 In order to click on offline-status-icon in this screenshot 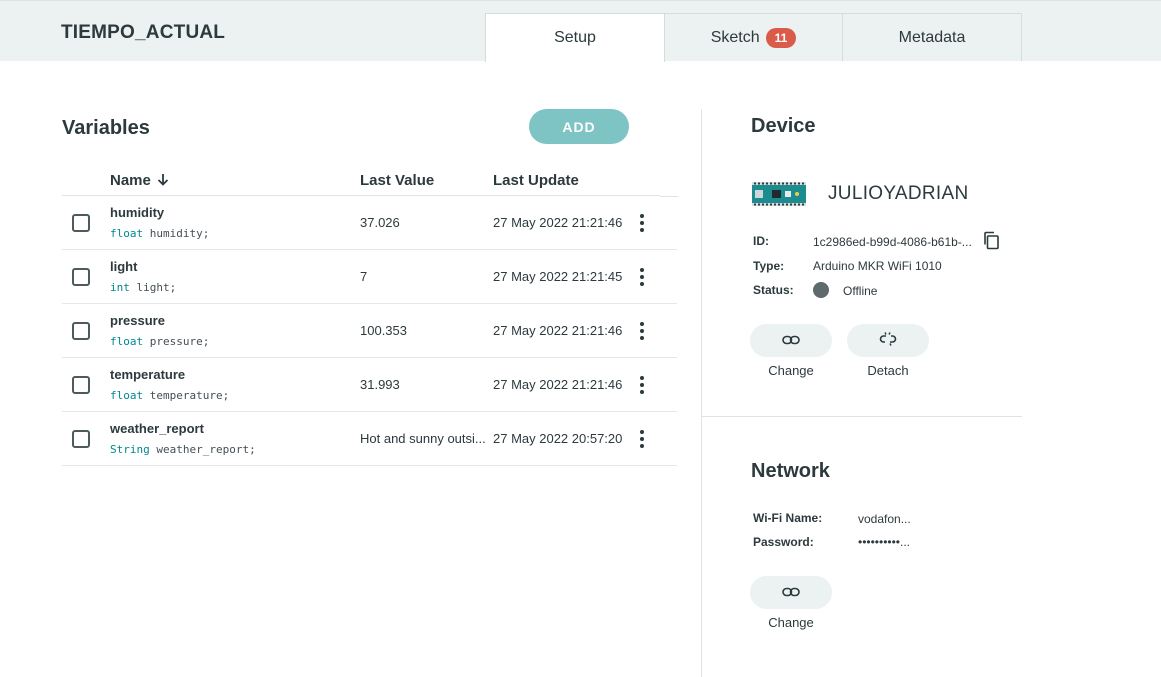, I will do `click(821, 290)`.